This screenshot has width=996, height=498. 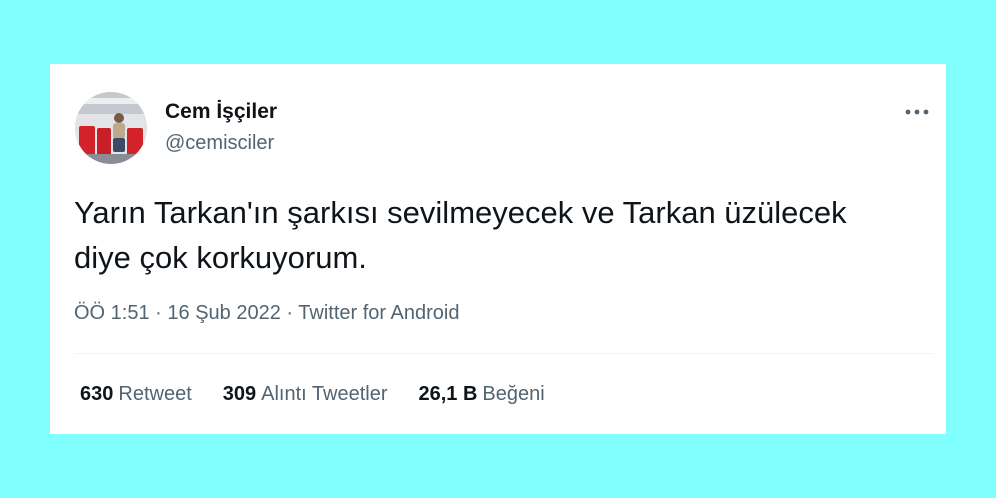 I want to click on more-options-icon, so click(x=917, y=112).